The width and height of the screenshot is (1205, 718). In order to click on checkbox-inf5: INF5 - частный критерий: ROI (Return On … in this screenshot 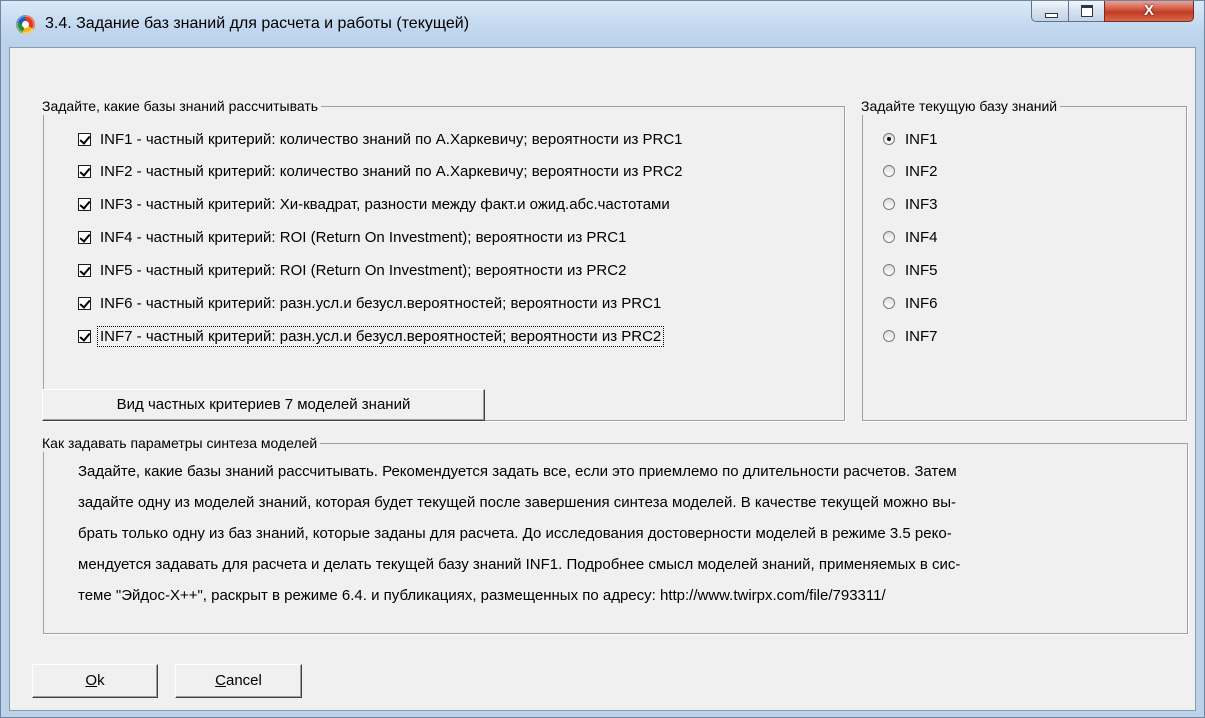, I will do `click(353, 270)`.